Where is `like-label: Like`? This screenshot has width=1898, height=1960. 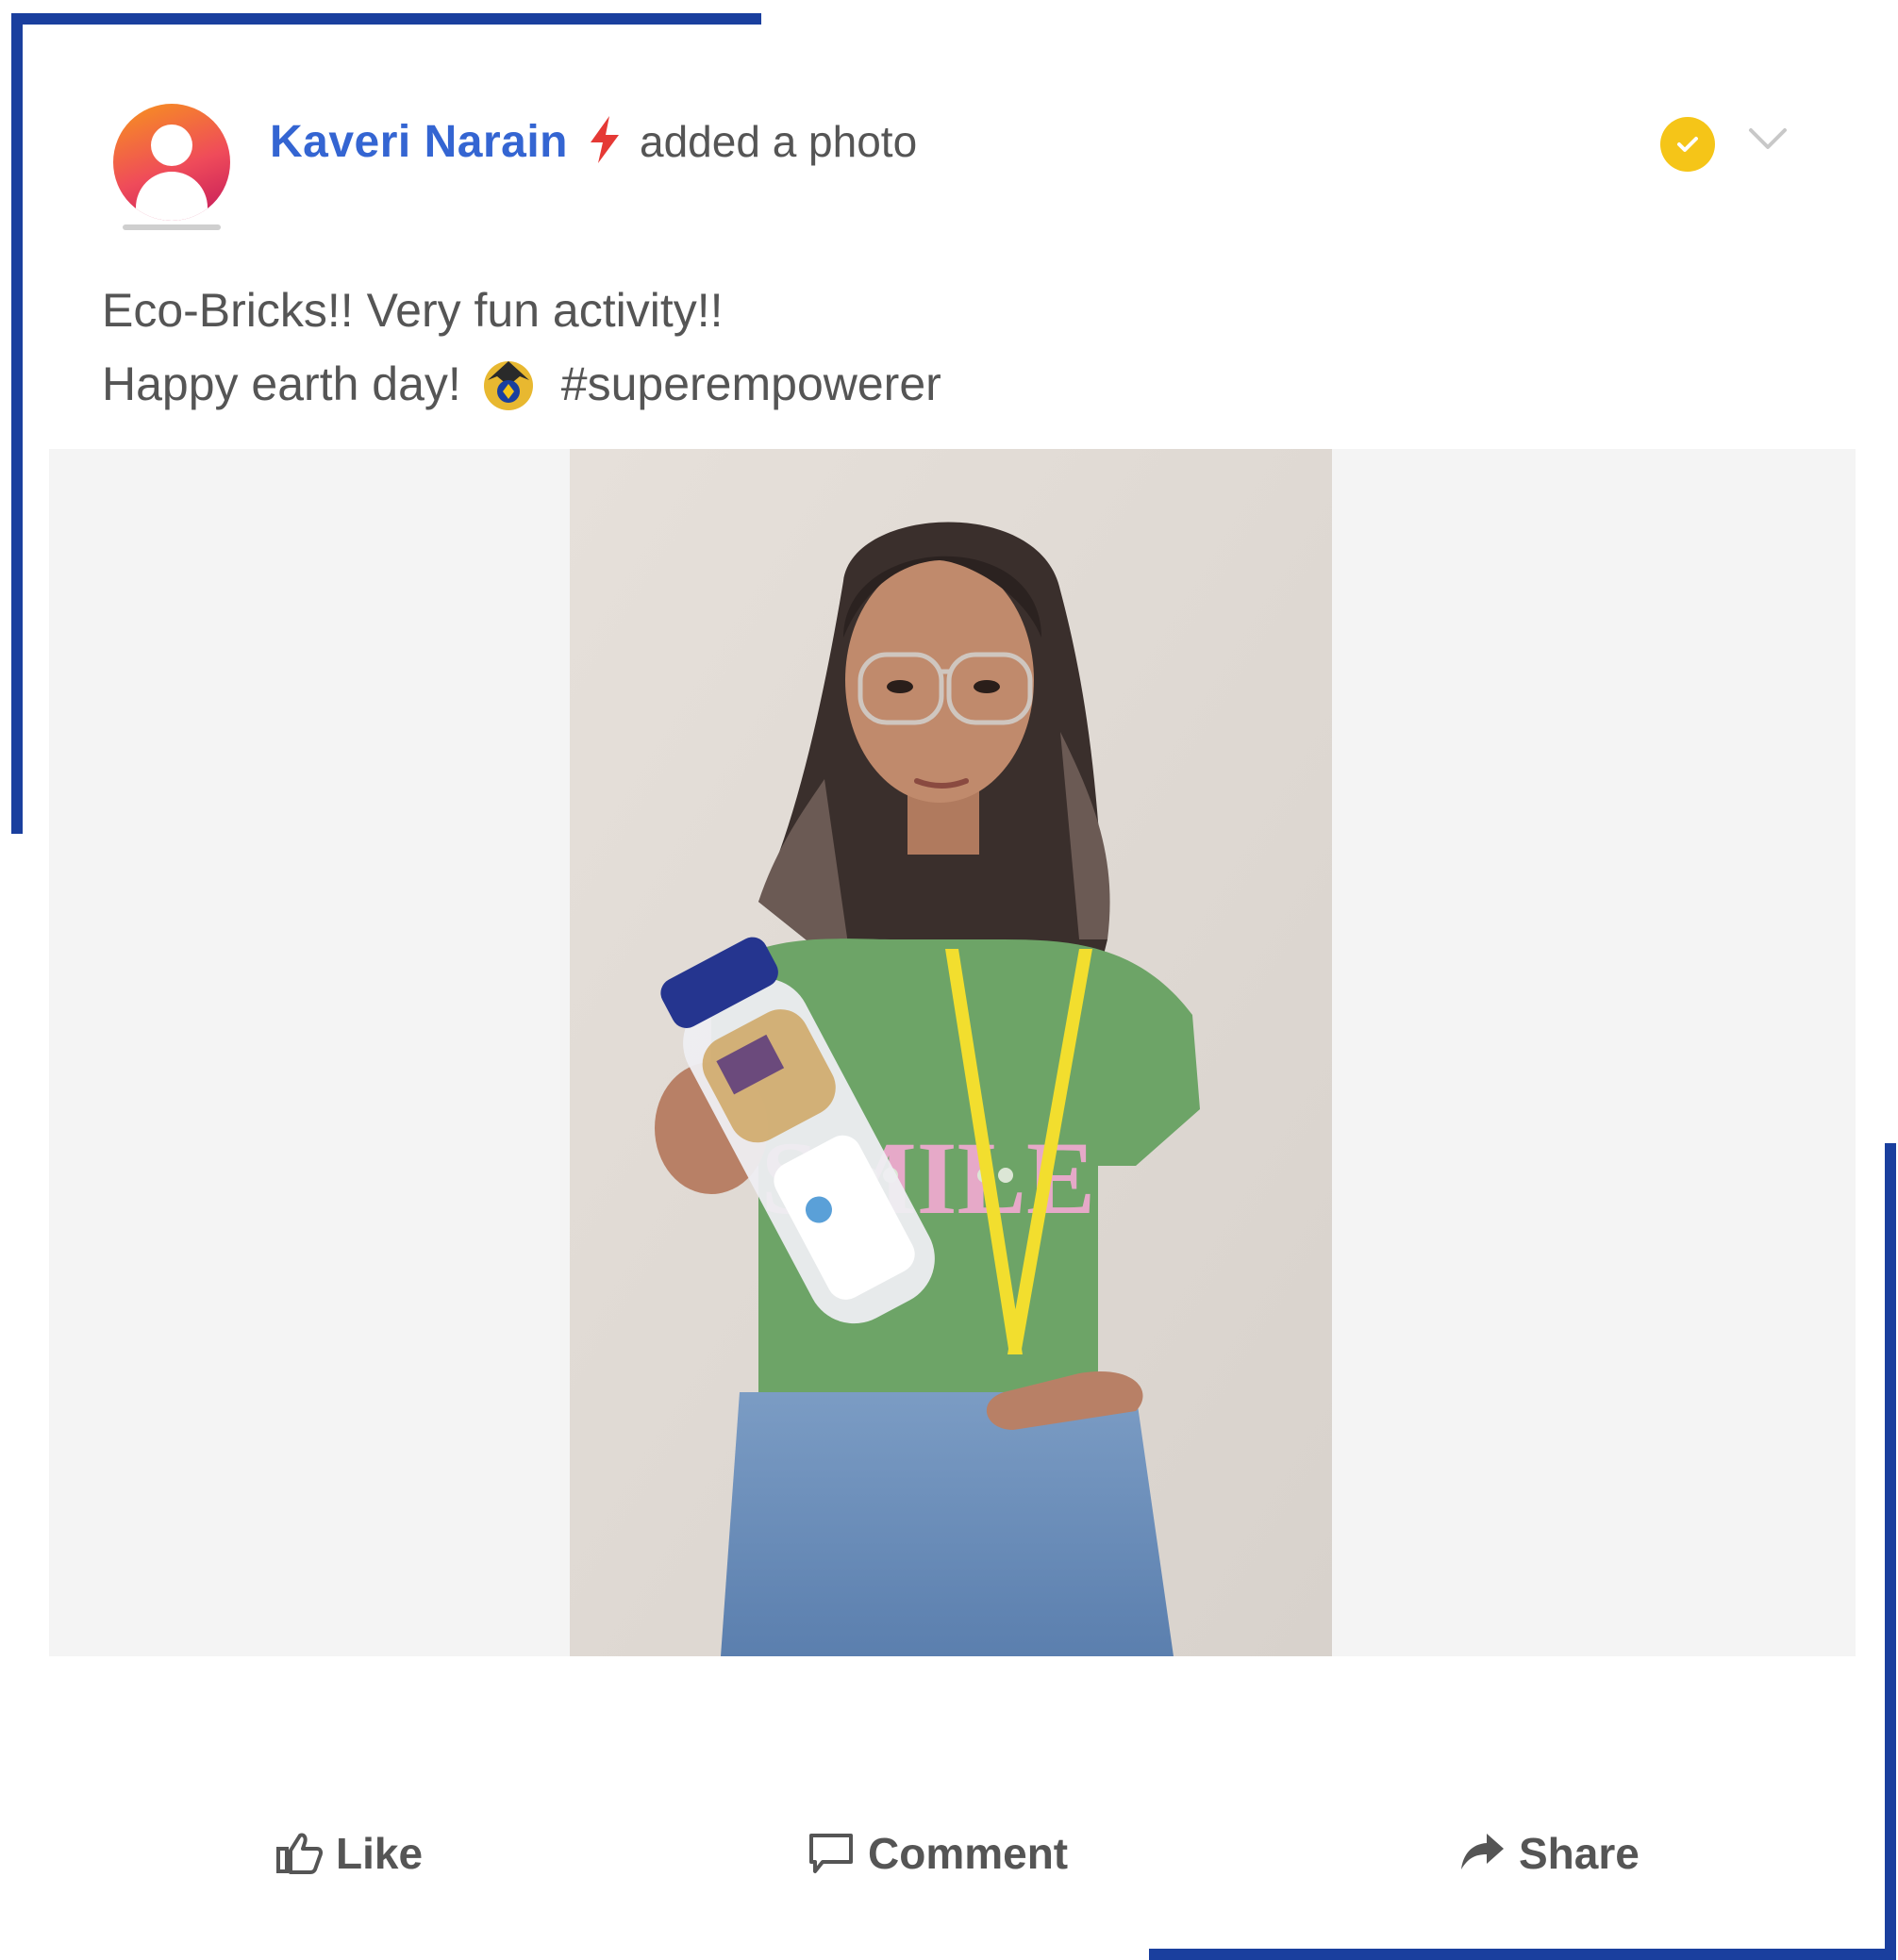
like-label: Like is located at coordinates (380, 1853).